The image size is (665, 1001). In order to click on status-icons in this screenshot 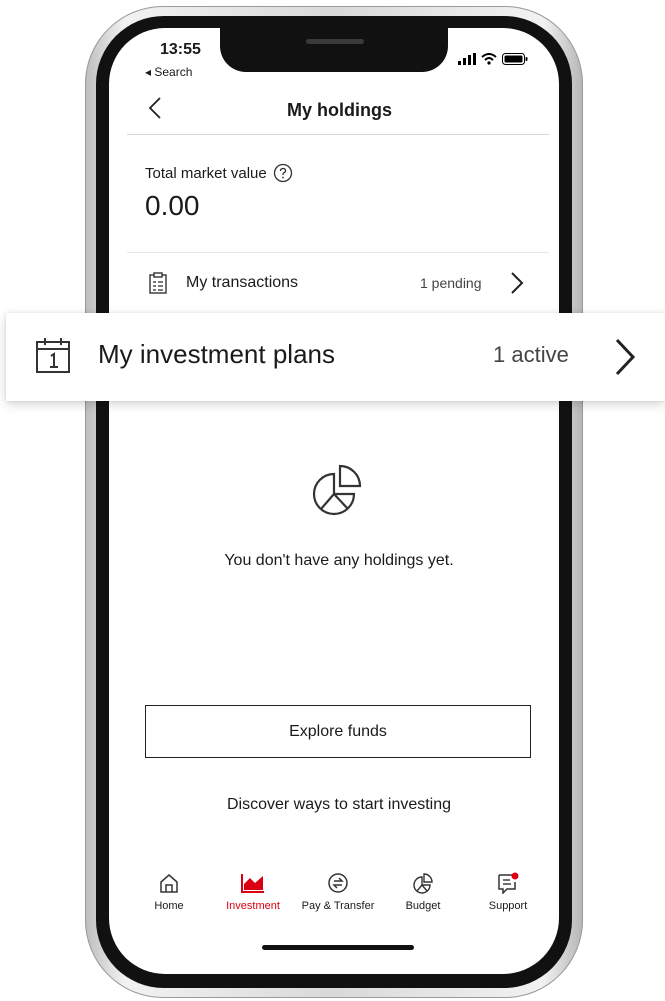, I will do `click(493, 59)`.